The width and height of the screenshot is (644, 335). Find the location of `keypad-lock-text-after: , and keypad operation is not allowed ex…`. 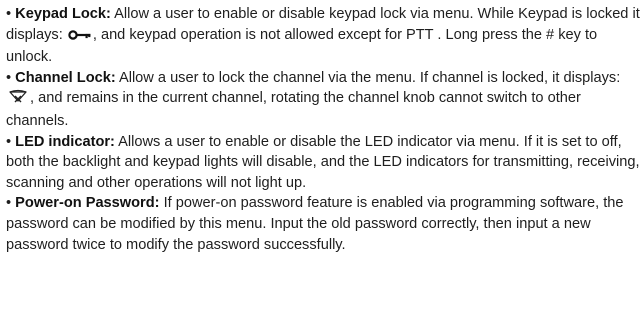

keypad-lock-text-after: , and keypad operation is not allowed ex… is located at coordinates (302, 46).